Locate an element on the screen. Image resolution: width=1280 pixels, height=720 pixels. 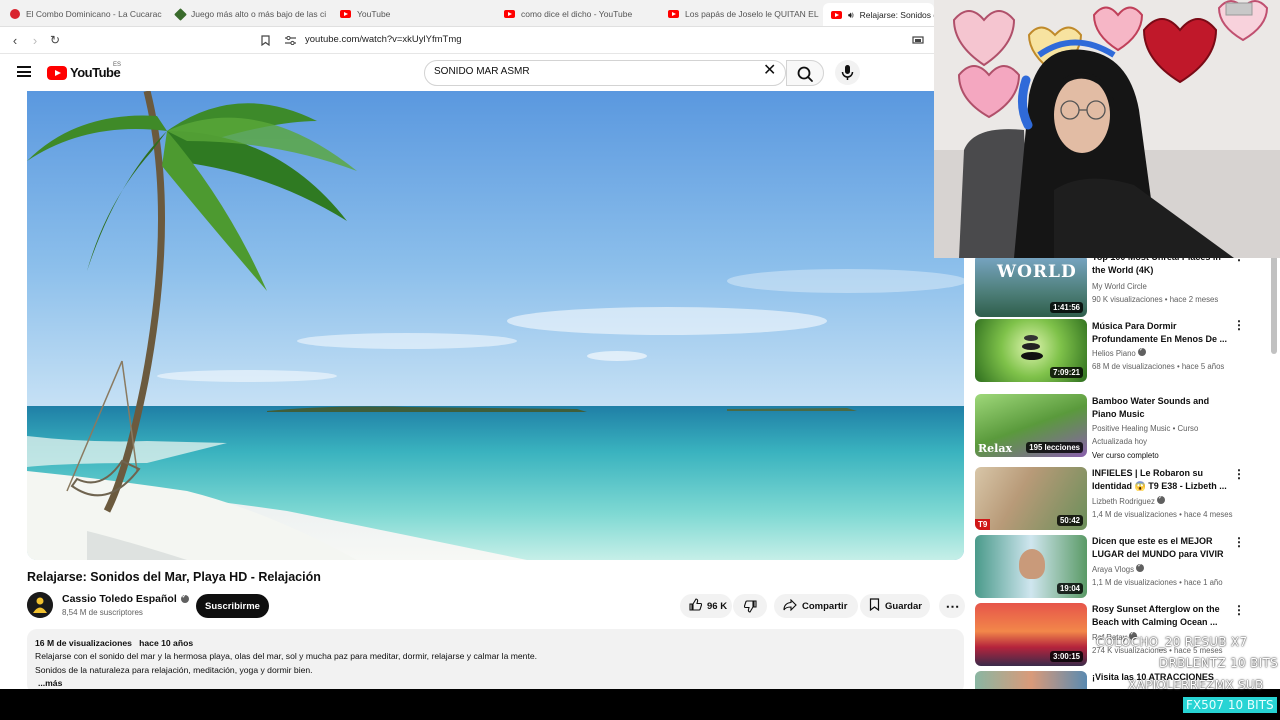
video-thumbnail: 19:04 is located at coordinates (1031, 566).